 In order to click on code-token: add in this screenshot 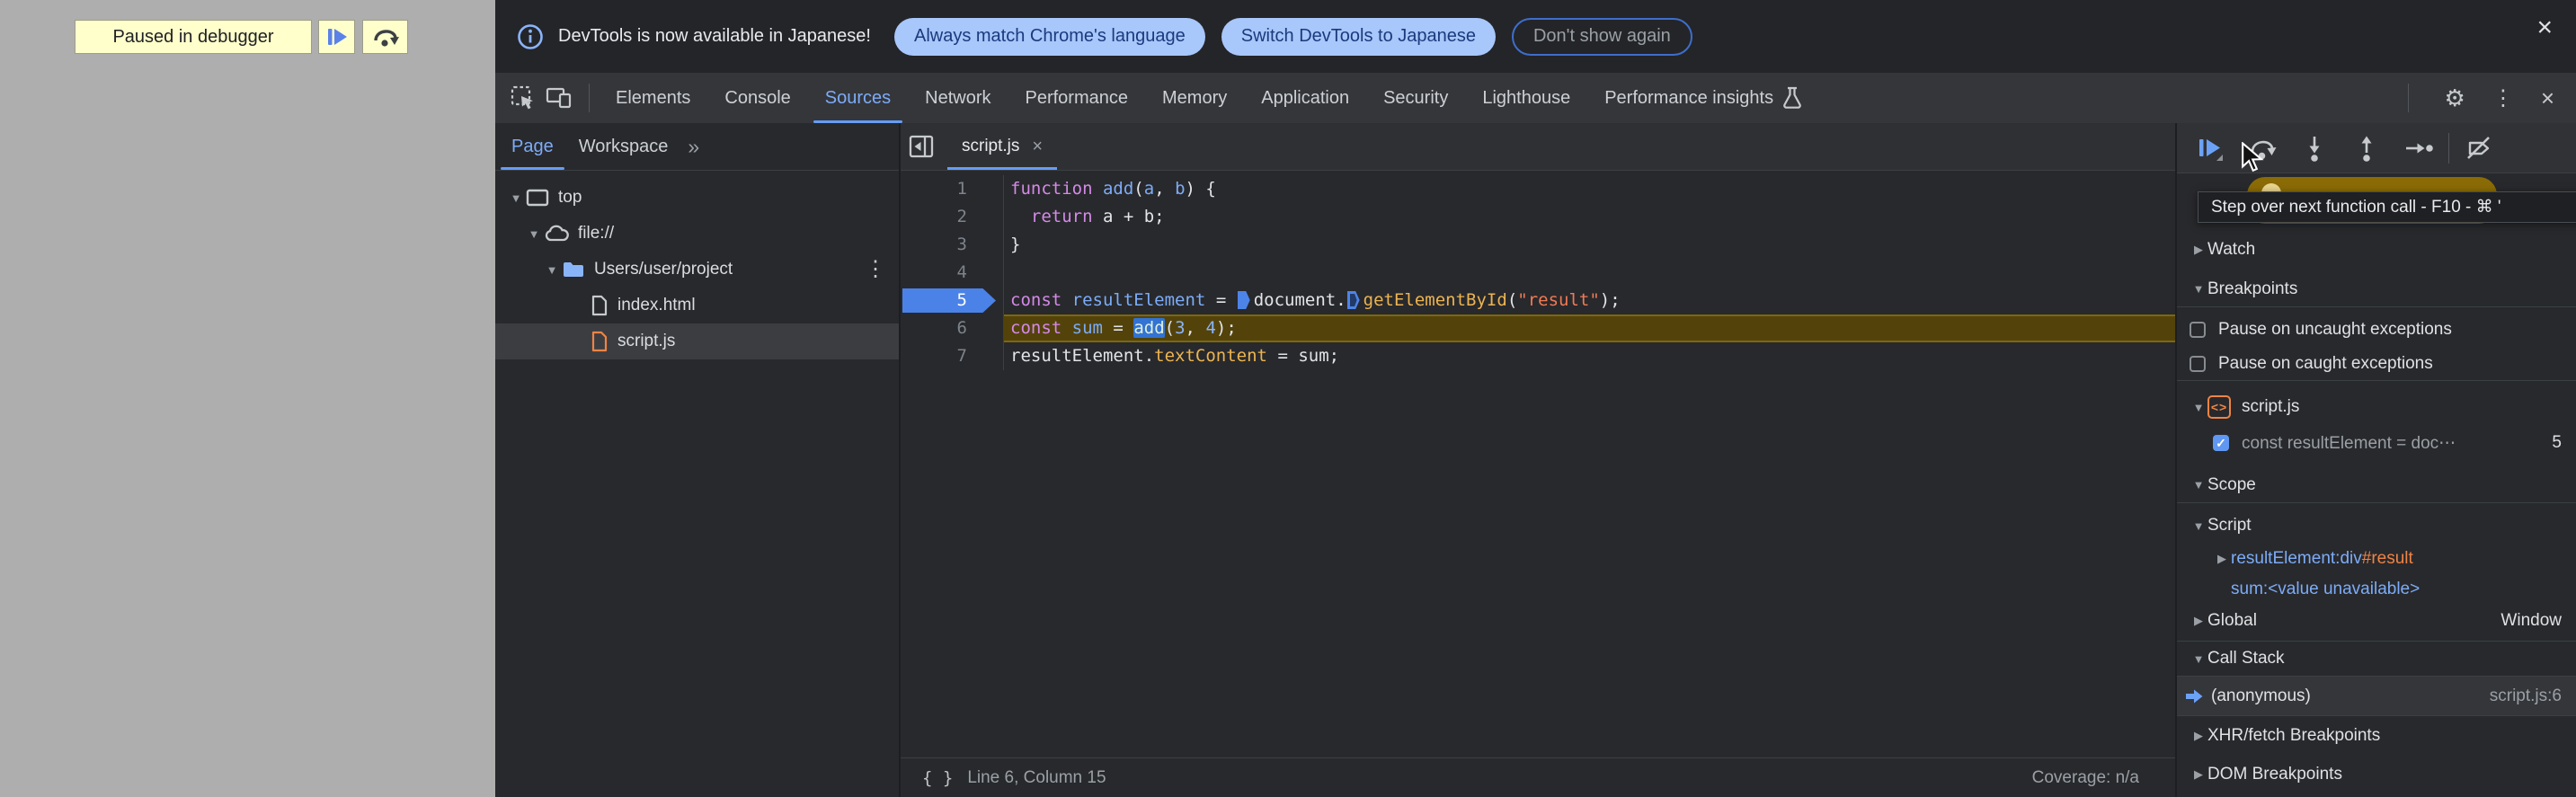, I will do `click(1118, 189)`.